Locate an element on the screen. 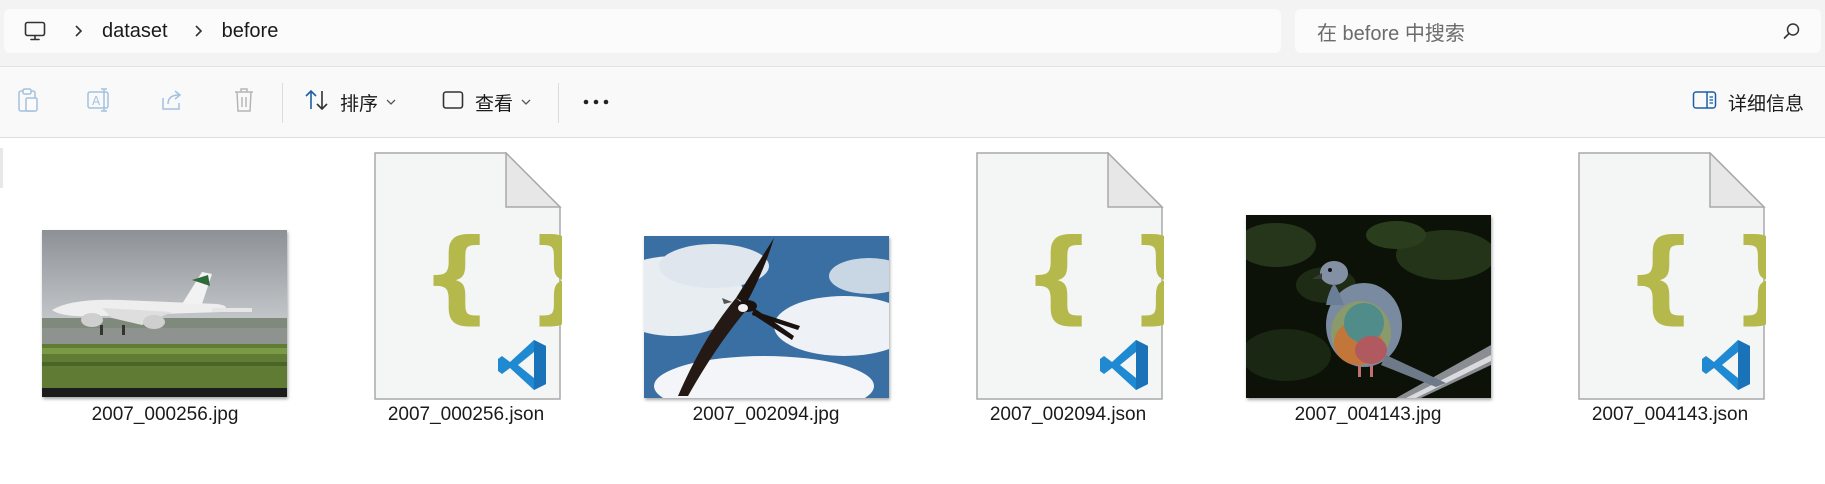 The width and height of the screenshot is (1825, 484). file-name: 2007_002094.jpg is located at coordinates (766, 414).